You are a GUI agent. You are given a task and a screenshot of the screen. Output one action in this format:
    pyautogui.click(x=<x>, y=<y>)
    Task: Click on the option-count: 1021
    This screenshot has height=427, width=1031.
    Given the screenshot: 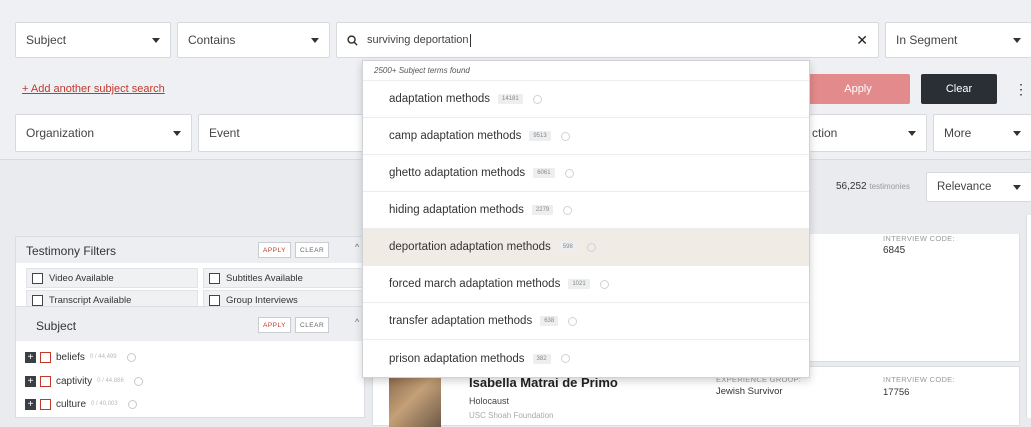 What is the action you would take?
    pyautogui.click(x=579, y=284)
    